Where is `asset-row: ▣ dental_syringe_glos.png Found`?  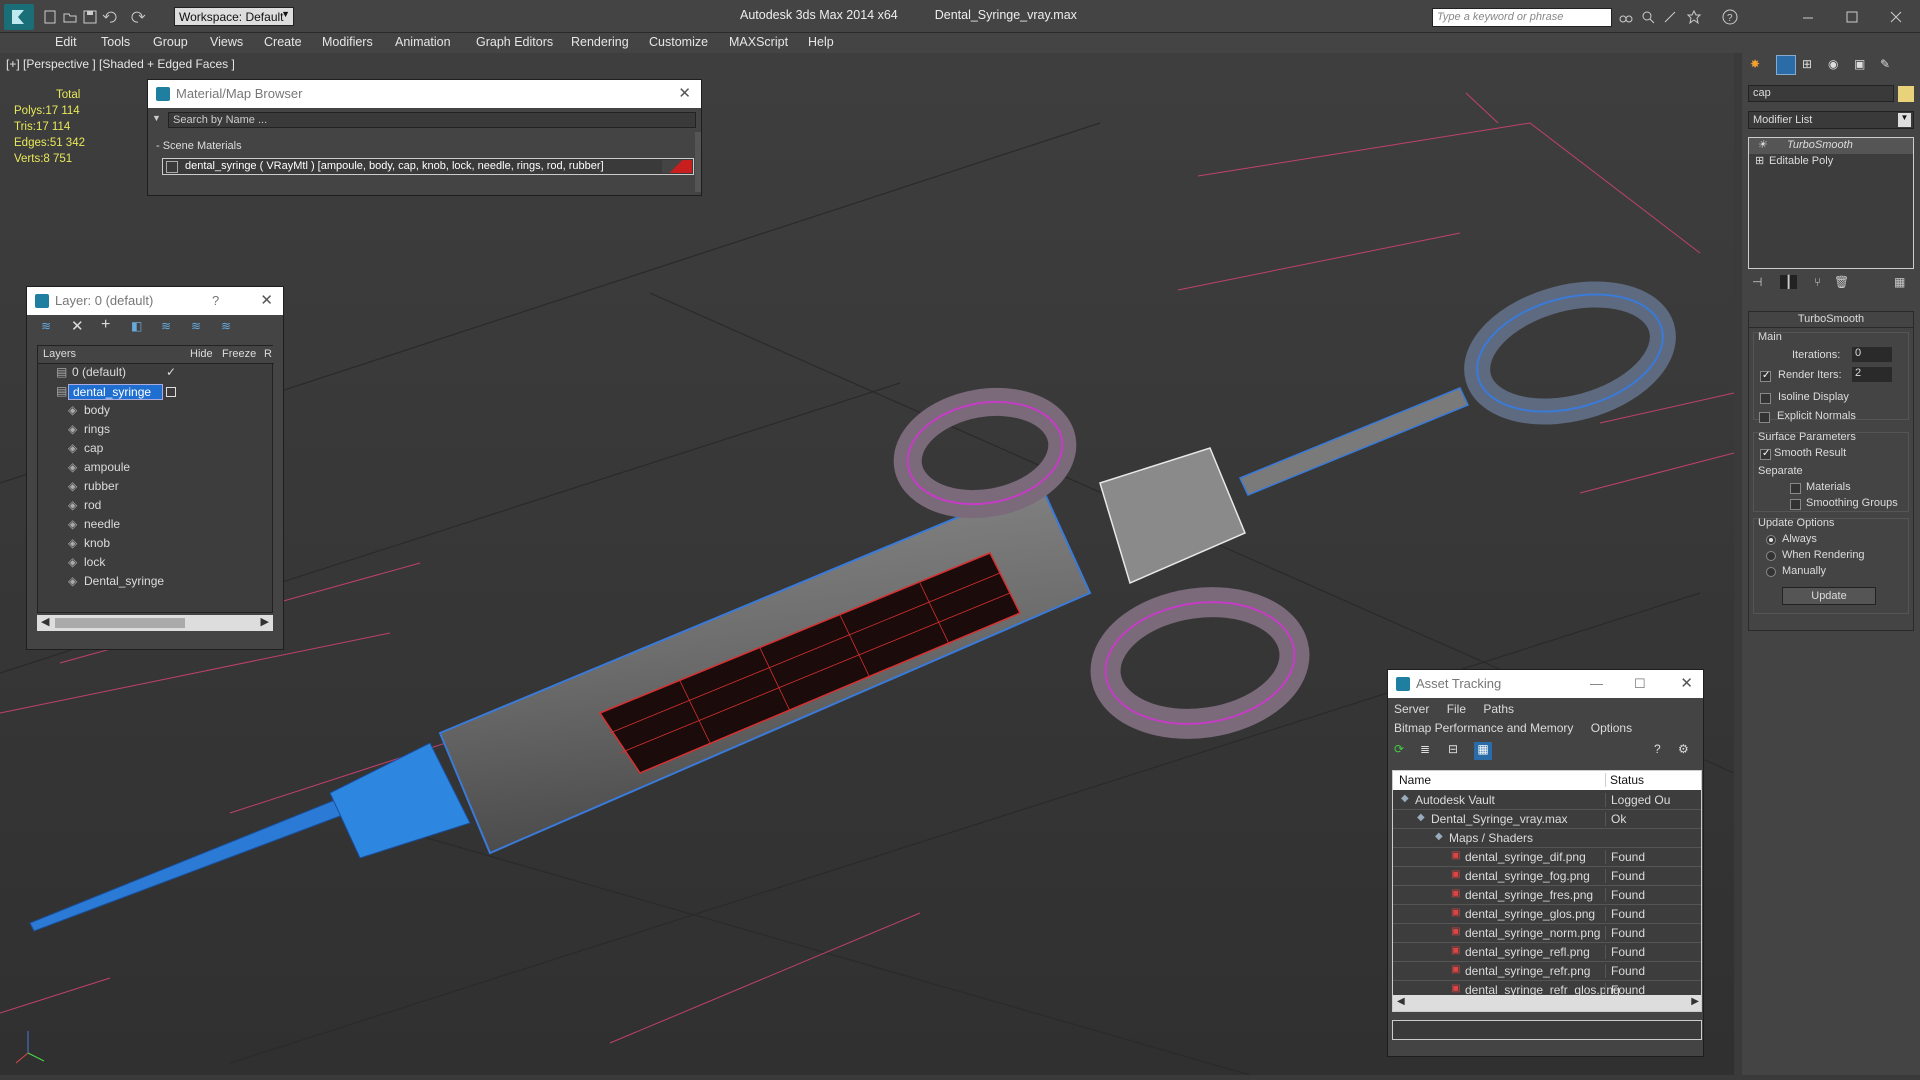
asset-row: ▣ dental_syringe_glos.png Found is located at coordinates (1547, 914).